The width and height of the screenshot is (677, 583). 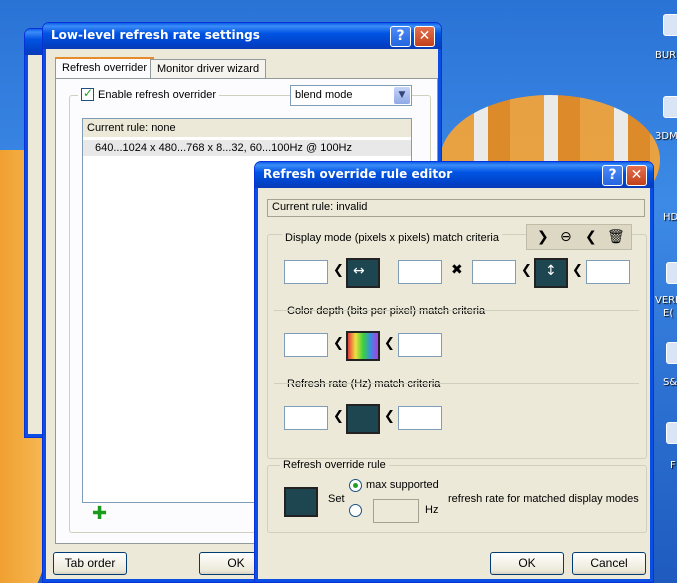 I want to click on hz-field, so click(x=396, y=511).